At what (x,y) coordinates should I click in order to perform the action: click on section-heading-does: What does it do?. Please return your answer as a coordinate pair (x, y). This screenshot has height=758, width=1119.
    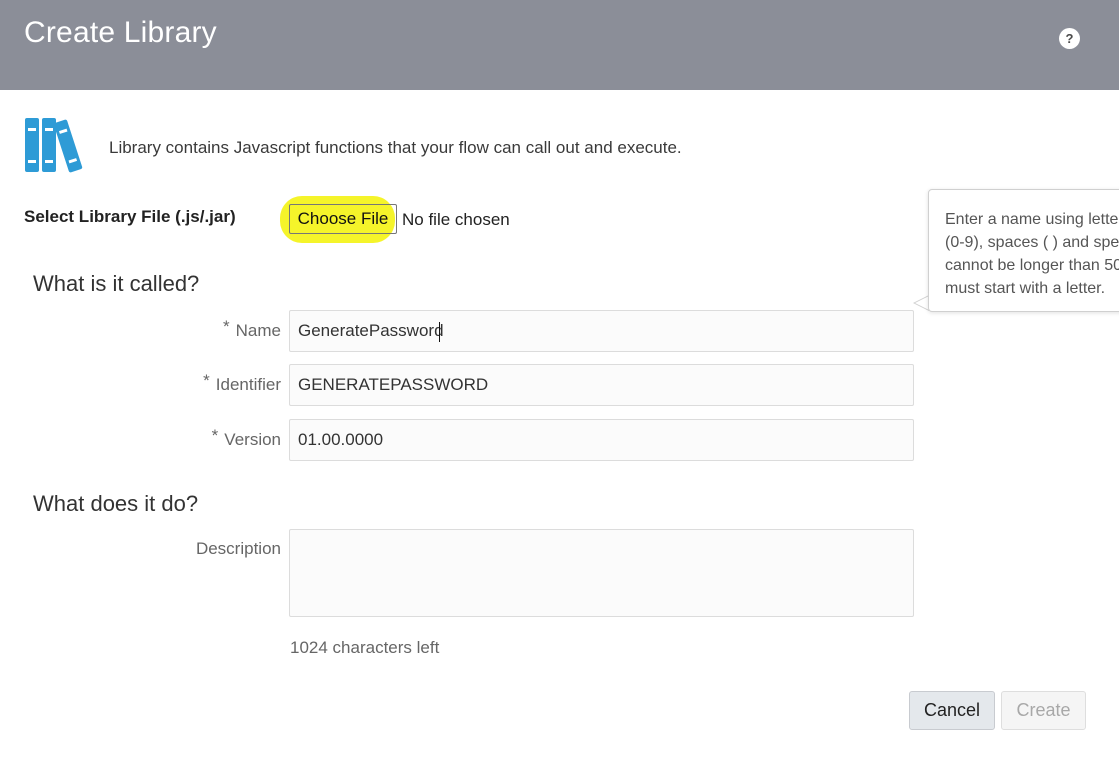
    Looking at the image, I should click on (116, 503).